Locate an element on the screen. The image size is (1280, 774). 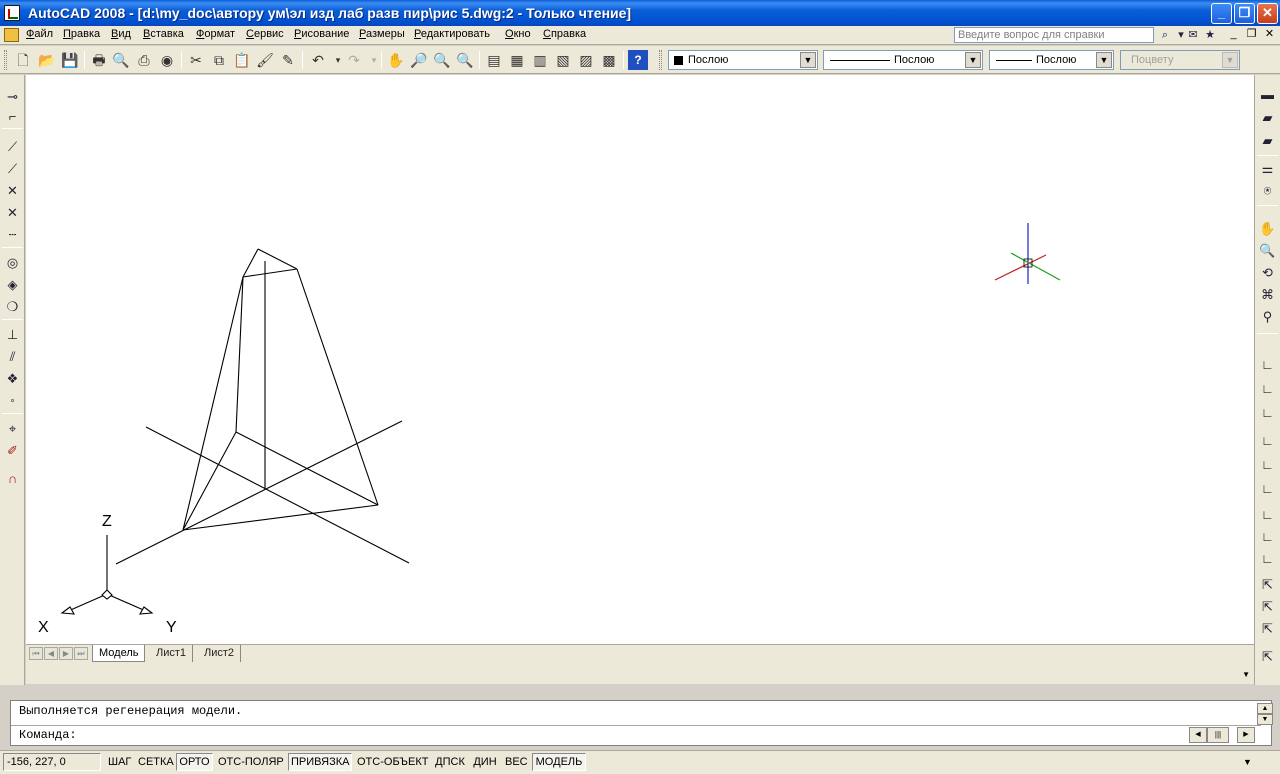
construction-line-icon: ⌐ is located at coordinates (12, 116).